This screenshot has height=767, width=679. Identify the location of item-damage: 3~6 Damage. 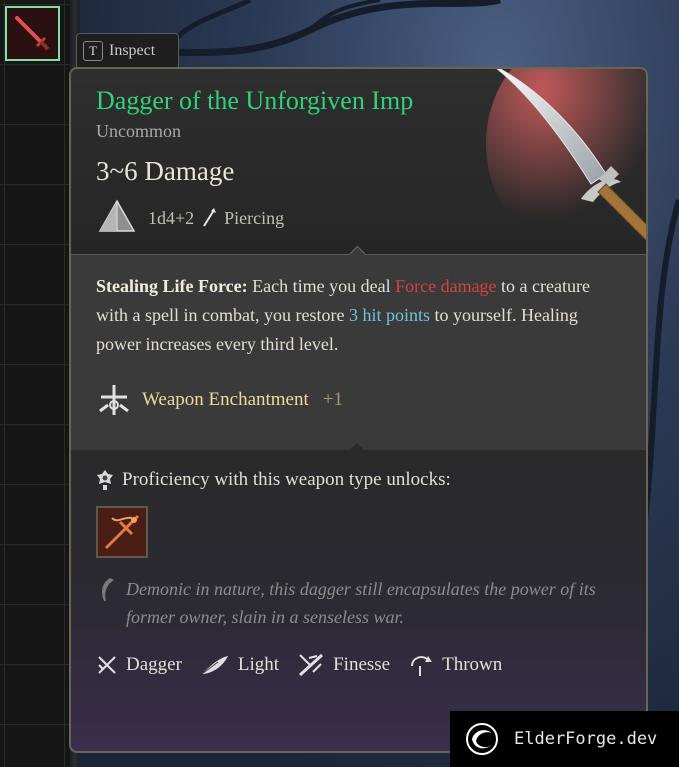
(165, 171).